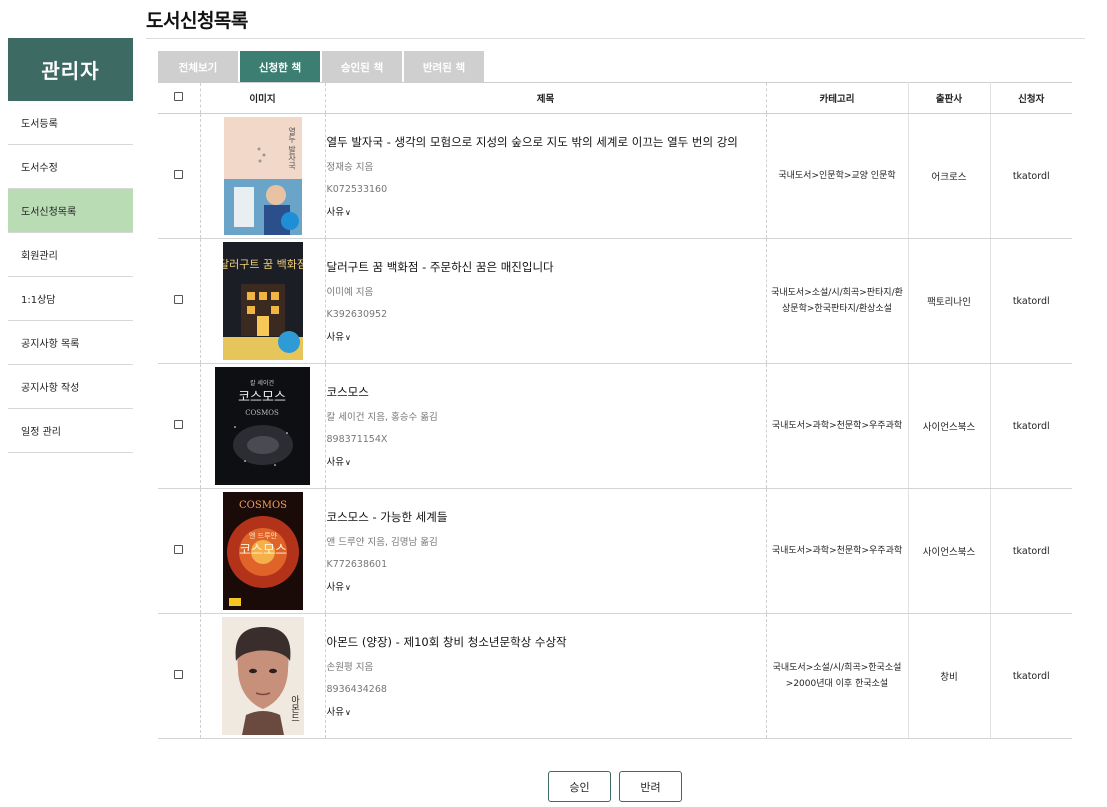 This screenshot has height=807, width=1107. What do you see at coordinates (280, 67) in the screenshot?
I see `tab-requested: 신청한 책` at bounding box center [280, 67].